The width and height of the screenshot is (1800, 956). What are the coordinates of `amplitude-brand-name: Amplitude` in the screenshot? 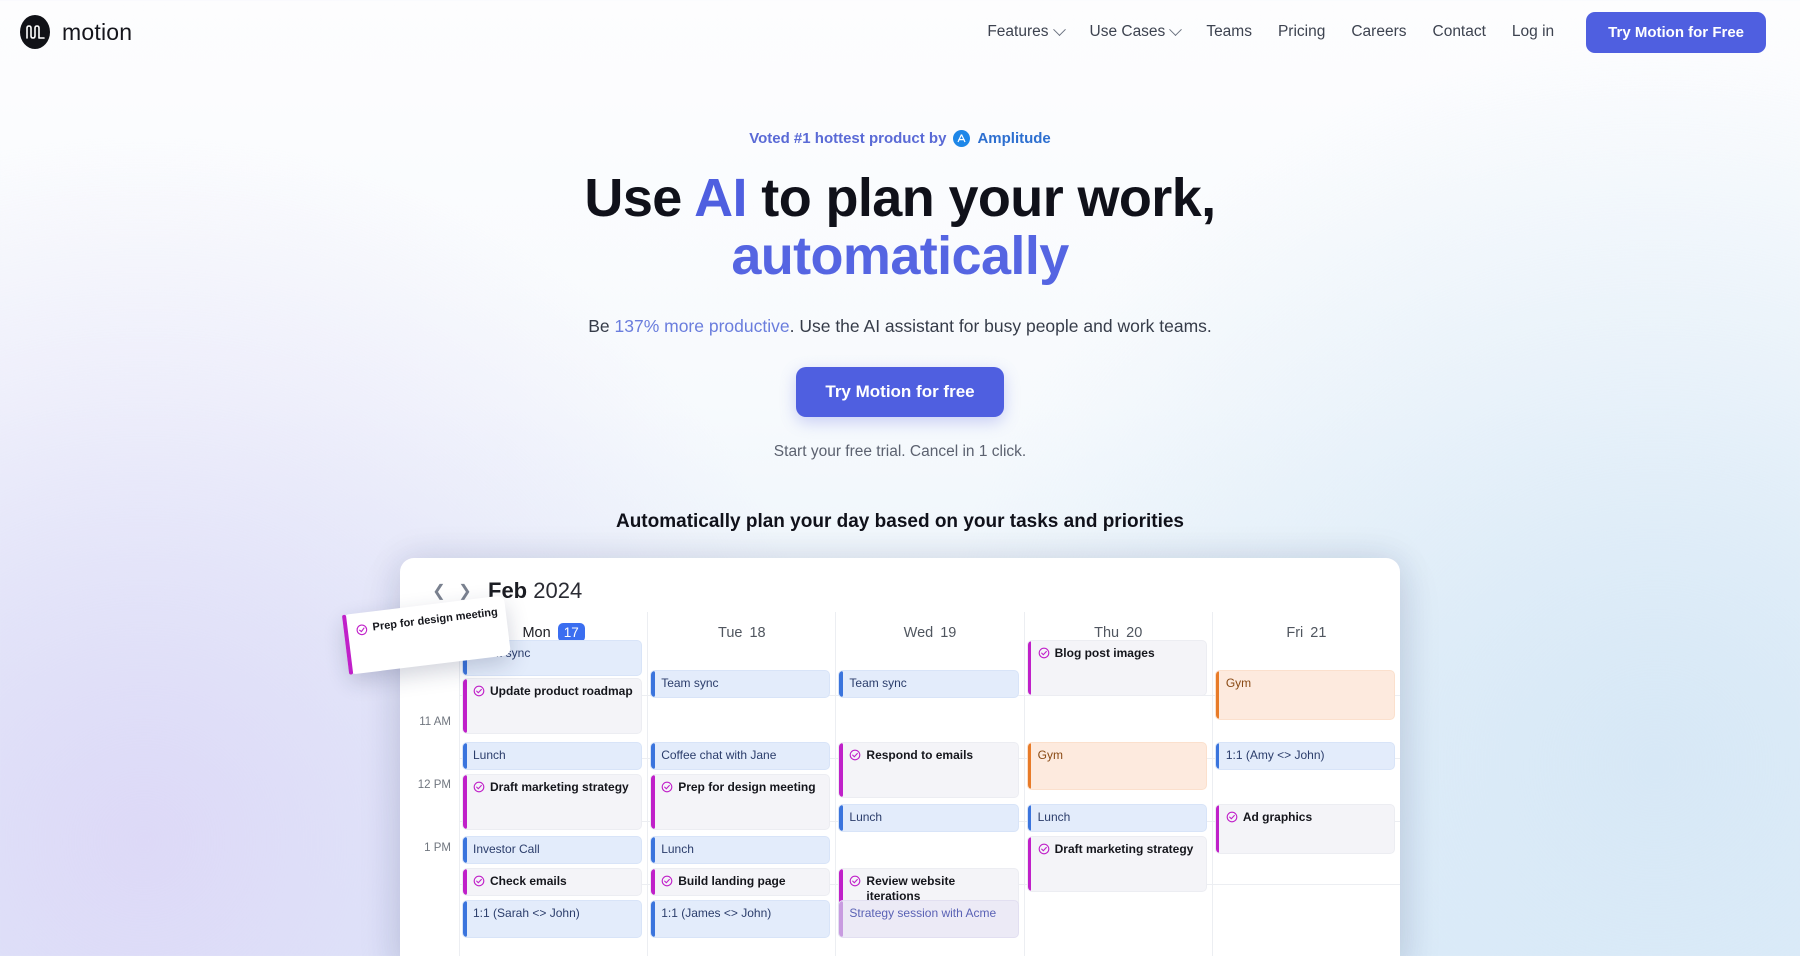 It's located at (1014, 138).